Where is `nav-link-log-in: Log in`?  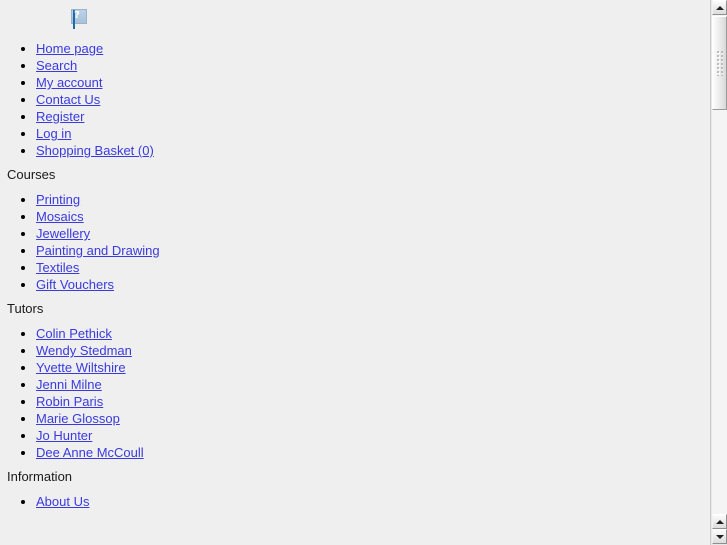 nav-link-log-in: Log in is located at coordinates (53, 133).